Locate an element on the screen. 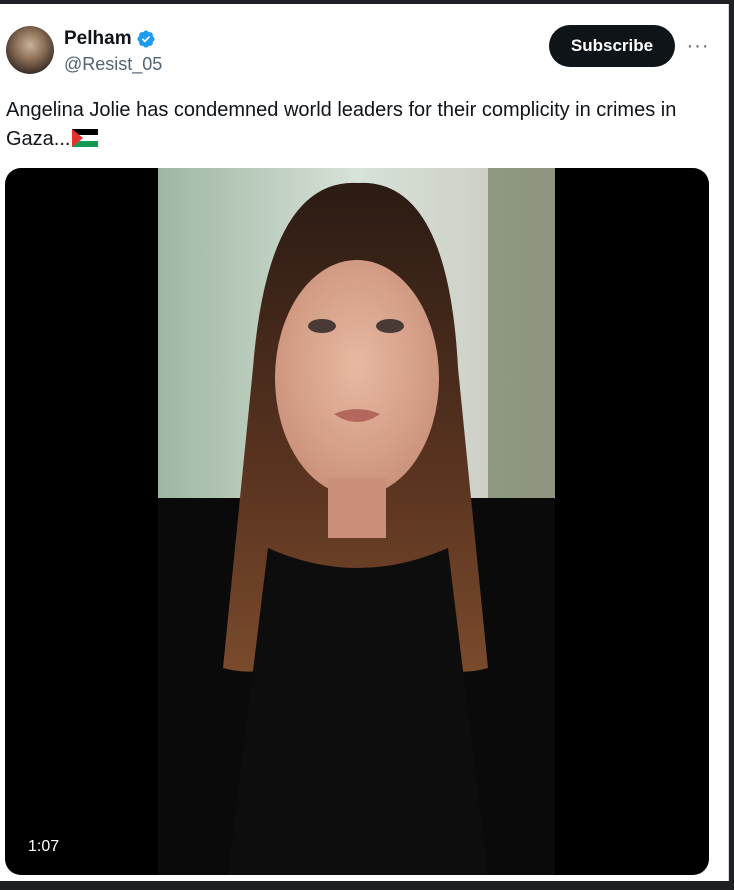 The image size is (734, 890). subscribe-button: Subscribe is located at coordinates (612, 46).